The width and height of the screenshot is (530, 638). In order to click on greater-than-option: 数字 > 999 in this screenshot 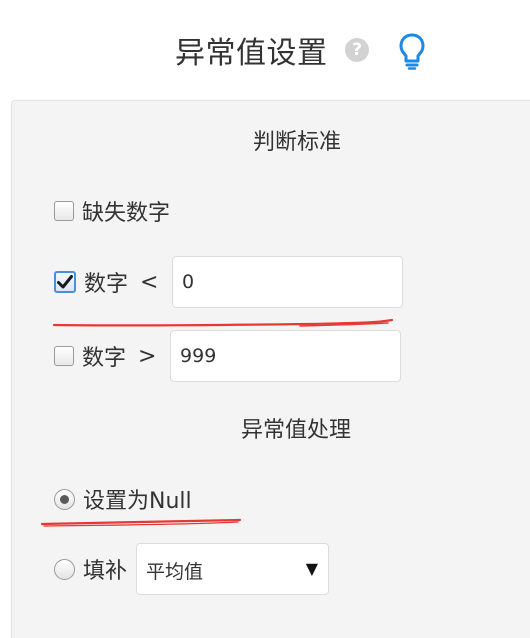, I will do `click(228, 356)`.